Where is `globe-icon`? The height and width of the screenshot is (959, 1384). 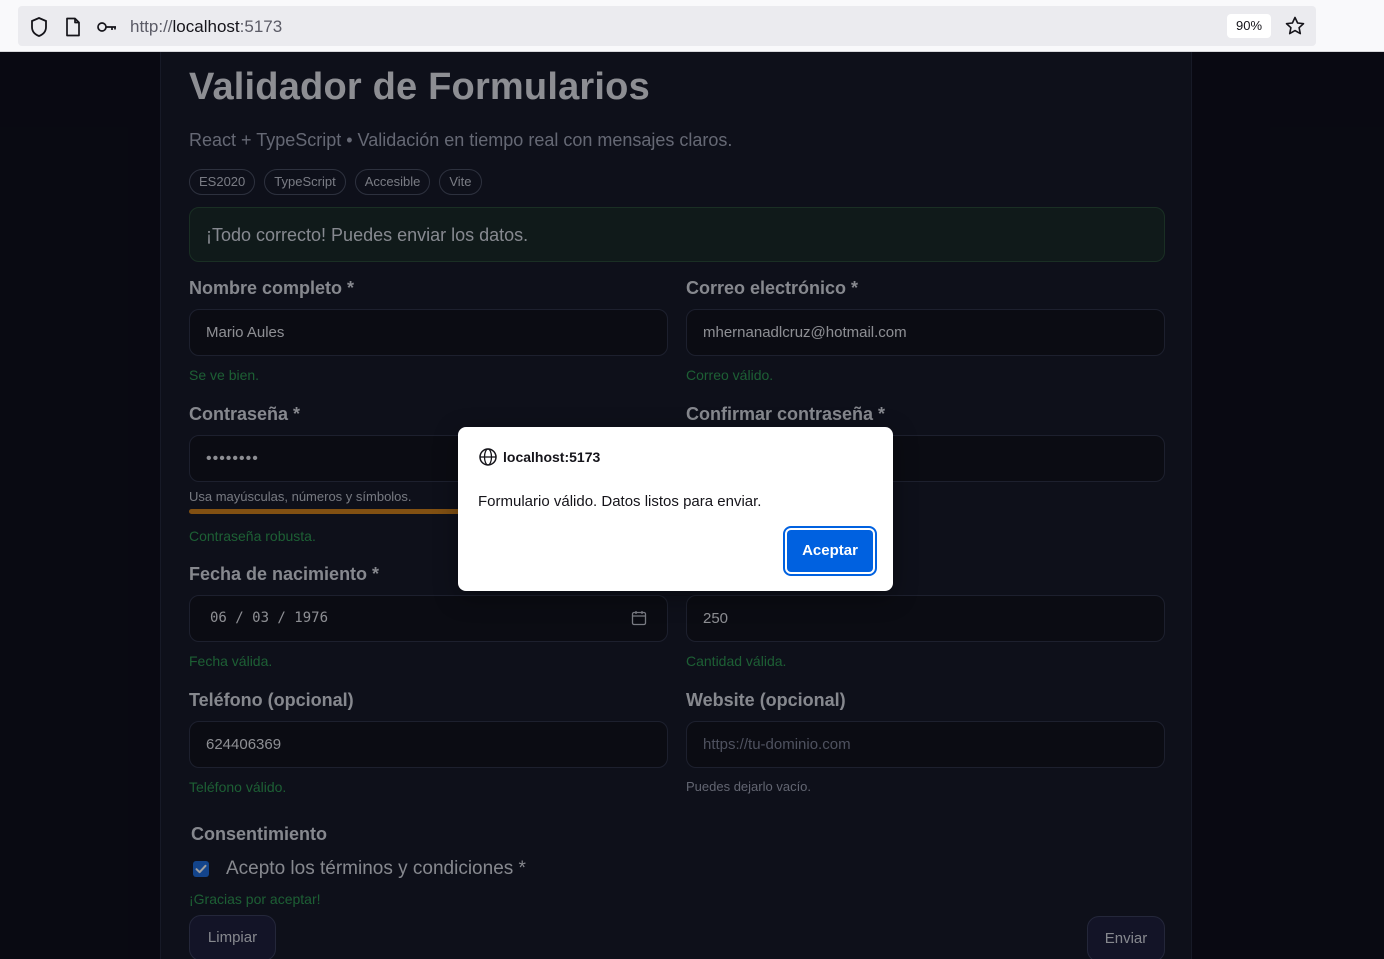
globe-icon is located at coordinates (488, 457).